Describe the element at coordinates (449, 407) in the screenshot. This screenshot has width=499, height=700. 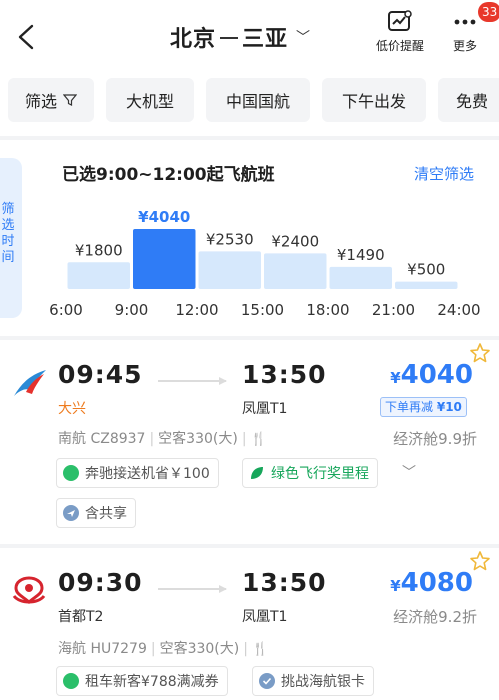
I see `discount-value: ¥10` at that location.